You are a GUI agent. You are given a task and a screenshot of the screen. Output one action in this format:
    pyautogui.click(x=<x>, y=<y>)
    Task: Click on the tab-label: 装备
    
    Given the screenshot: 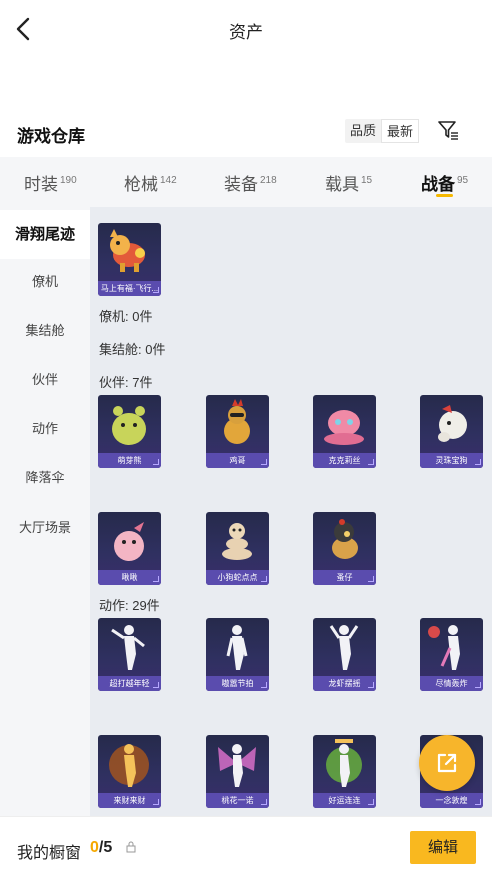 What is the action you would take?
    pyautogui.click(x=241, y=184)
    